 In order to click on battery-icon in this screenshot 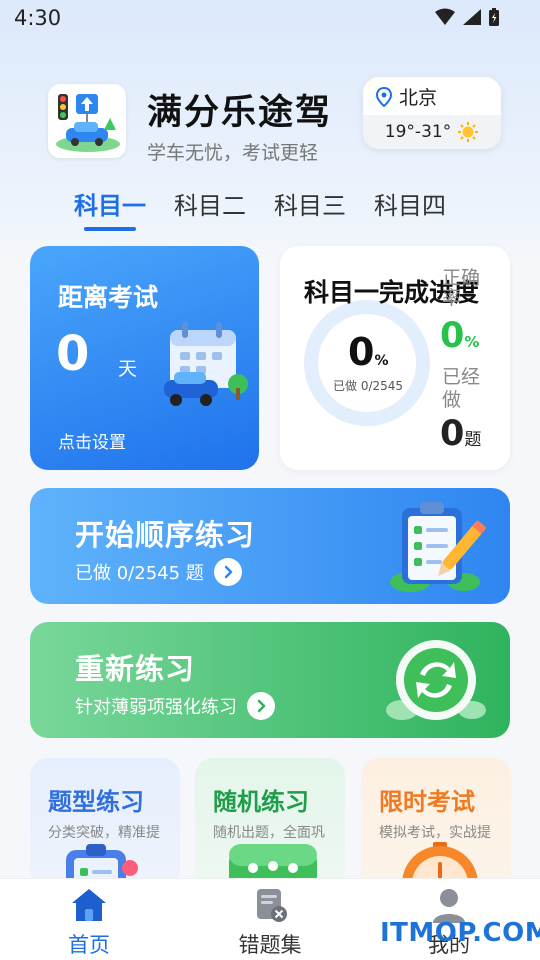, I will do `click(494, 17)`.